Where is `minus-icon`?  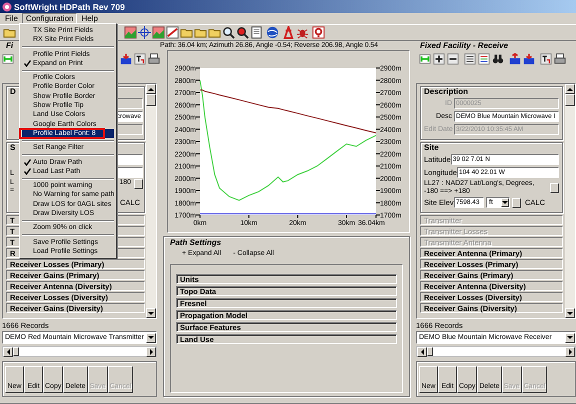
minus-icon is located at coordinates (453, 58).